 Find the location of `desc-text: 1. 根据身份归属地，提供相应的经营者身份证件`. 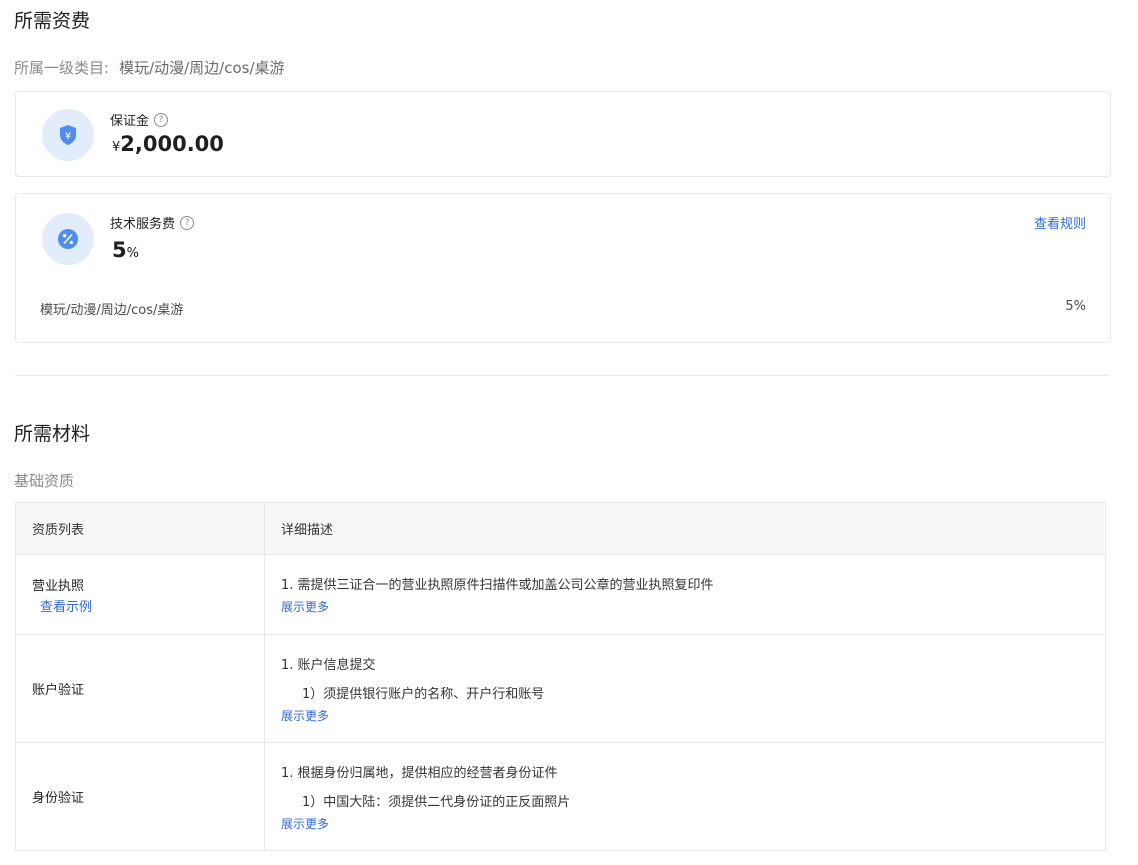

desc-text: 1. 根据身份归属地，提供相应的经营者身份证件 is located at coordinates (419, 773).